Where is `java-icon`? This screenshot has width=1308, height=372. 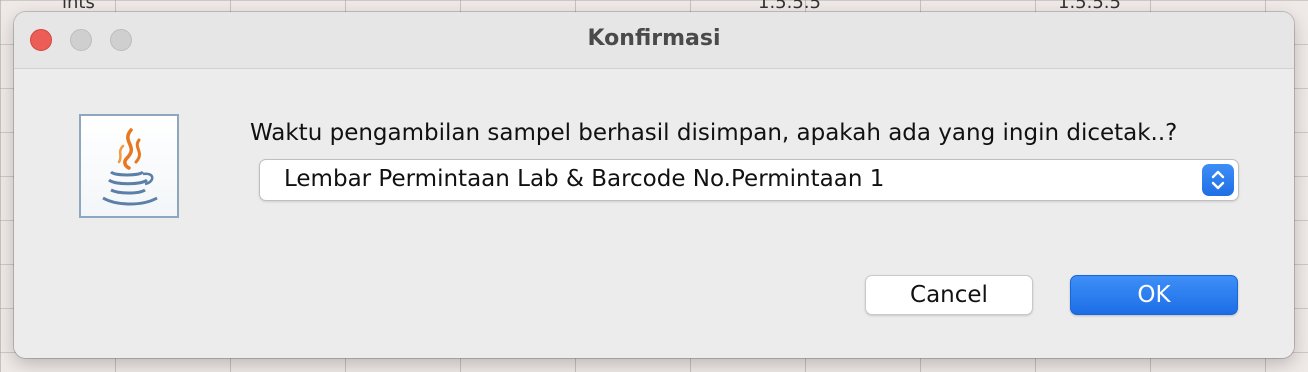 java-icon is located at coordinates (129, 166).